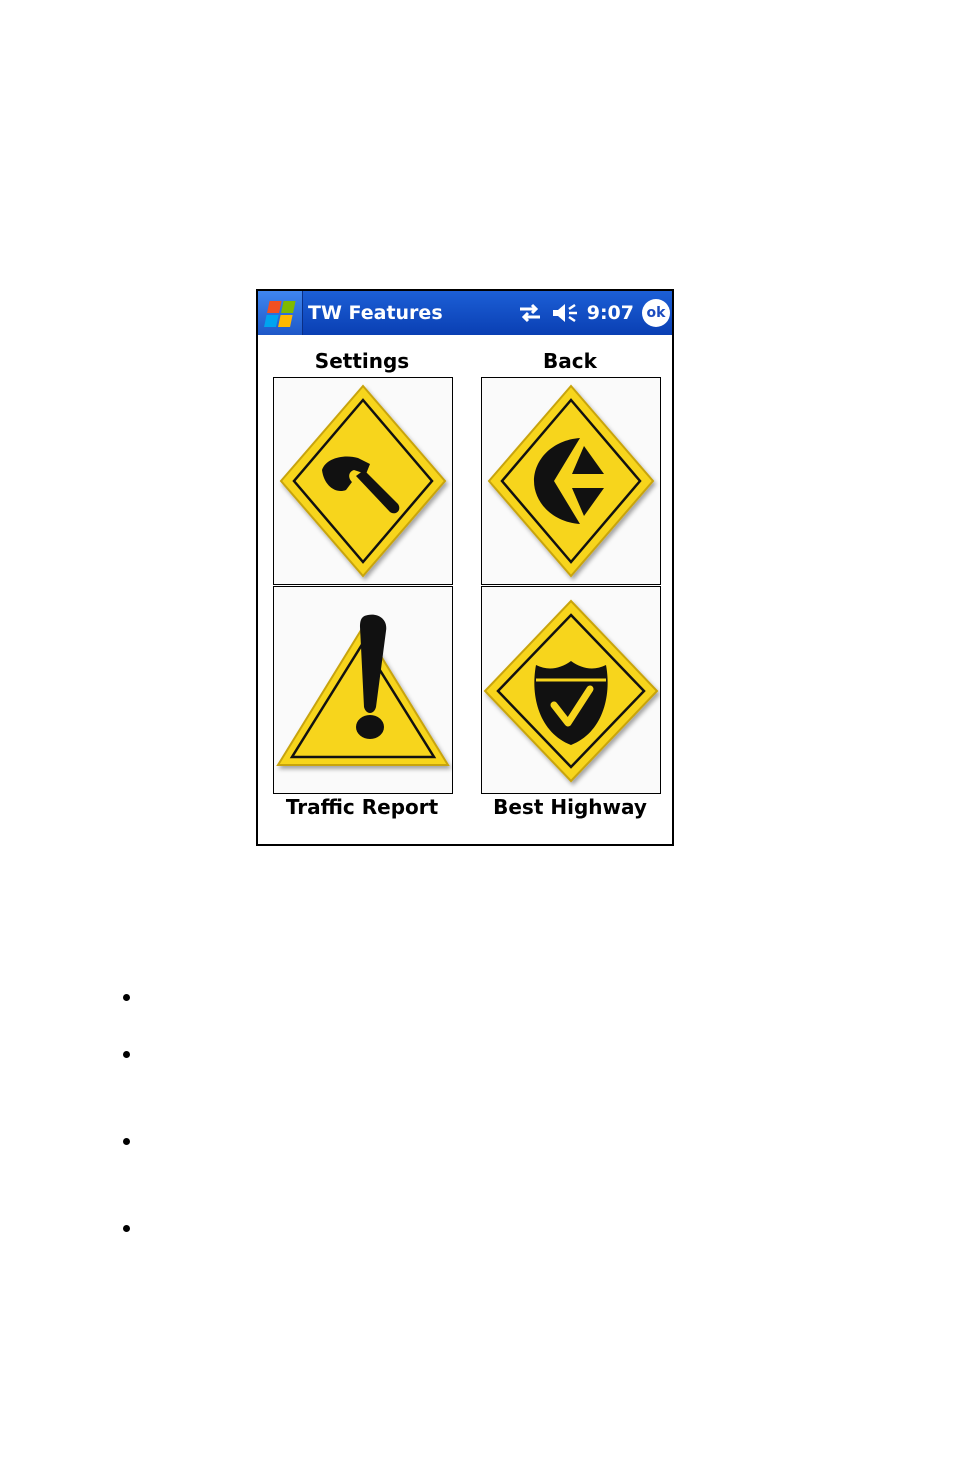  Describe the element at coordinates (656, 313) in the screenshot. I see `ok-button: ok` at that location.